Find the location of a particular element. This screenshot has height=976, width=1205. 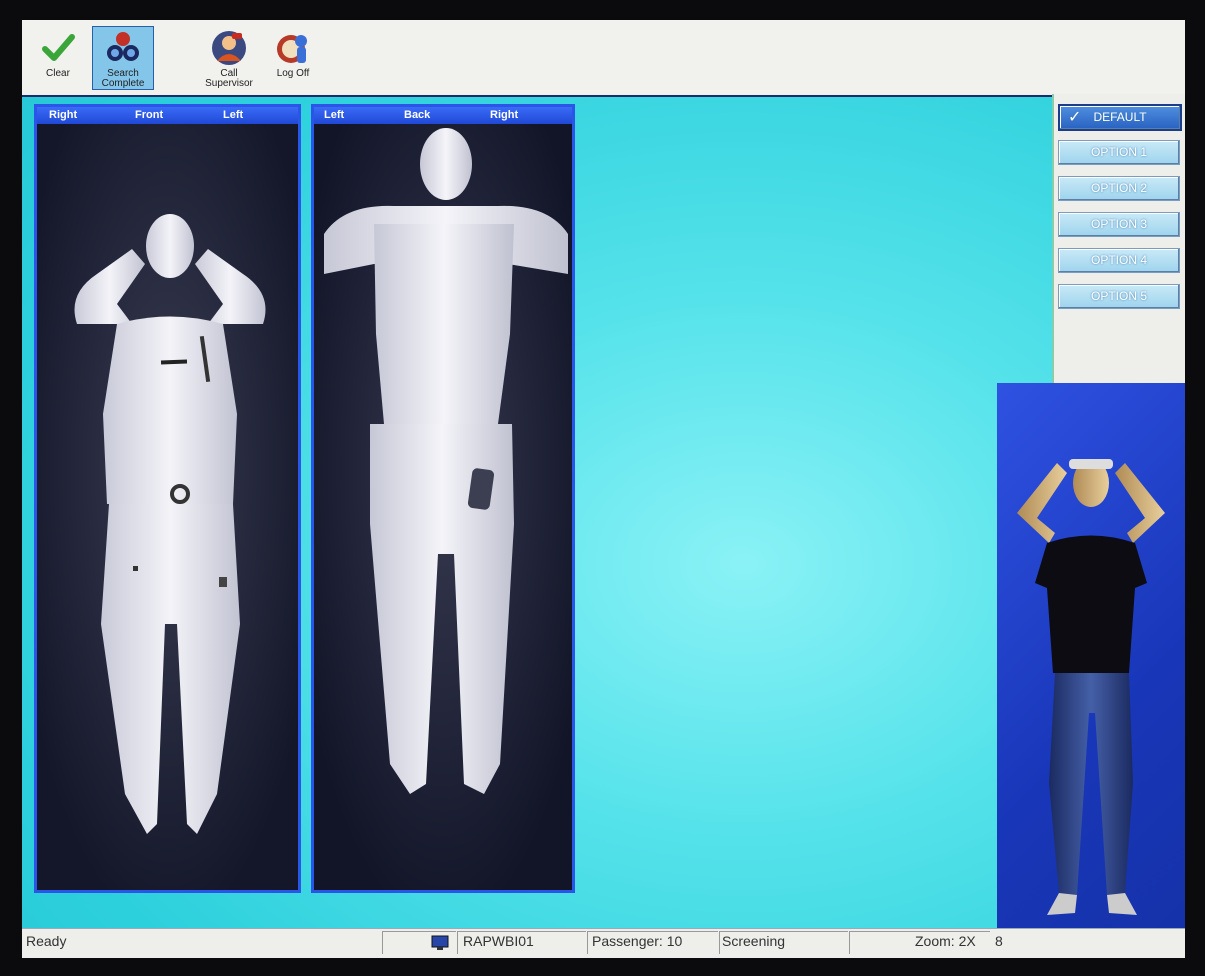

back-scan-header: Left Back Right is located at coordinates (443, 115).